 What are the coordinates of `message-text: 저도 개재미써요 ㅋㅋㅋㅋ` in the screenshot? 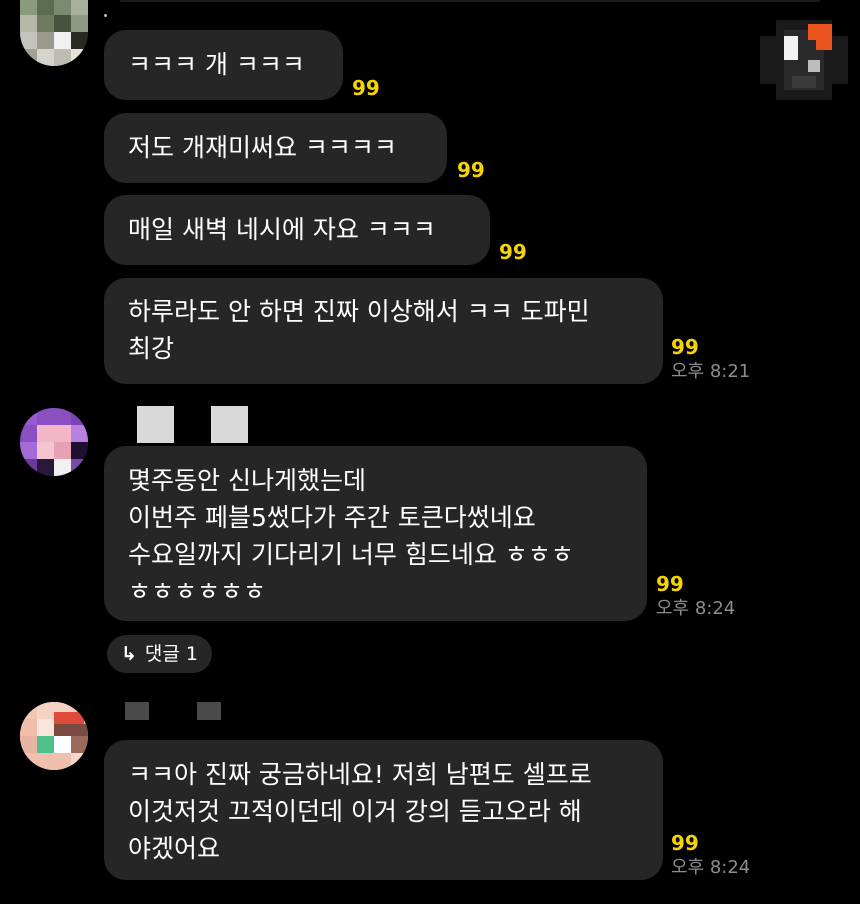 It's located at (262, 147).